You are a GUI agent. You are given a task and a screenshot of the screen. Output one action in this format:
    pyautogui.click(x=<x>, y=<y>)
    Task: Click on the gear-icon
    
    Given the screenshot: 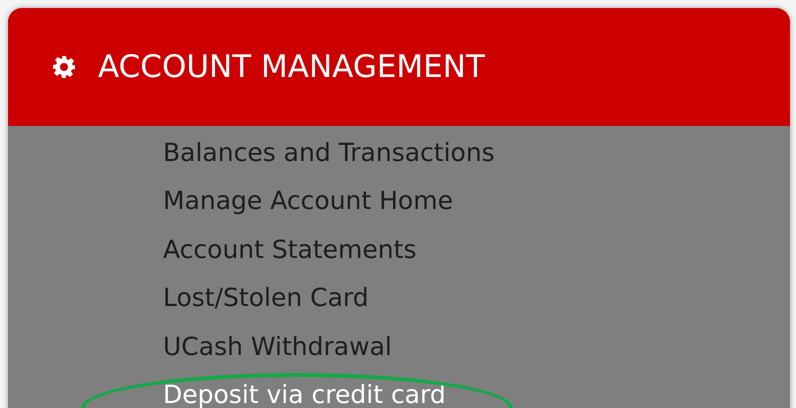 What is the action you would take?
    pyautogui.click(x=64, y=67)
    